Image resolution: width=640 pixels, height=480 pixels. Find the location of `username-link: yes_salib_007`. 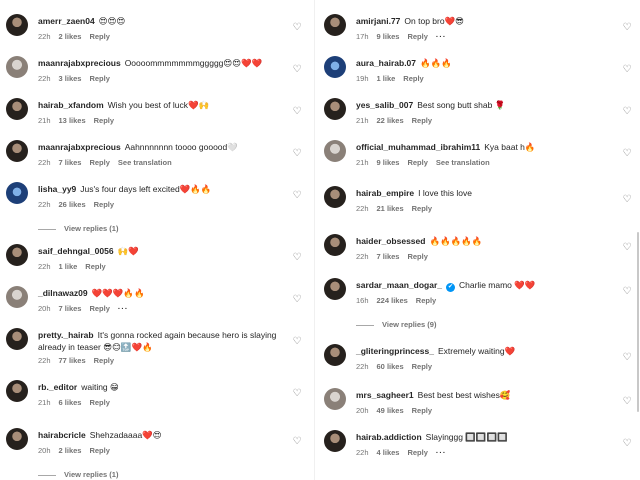

username-link: yes_salib_007 is located at coordinates (384, 105).